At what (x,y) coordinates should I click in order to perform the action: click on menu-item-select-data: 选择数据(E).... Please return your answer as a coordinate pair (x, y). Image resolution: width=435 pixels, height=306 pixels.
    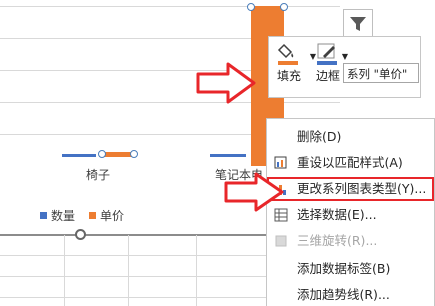
    Looking at the image, I should click on (350, 215).